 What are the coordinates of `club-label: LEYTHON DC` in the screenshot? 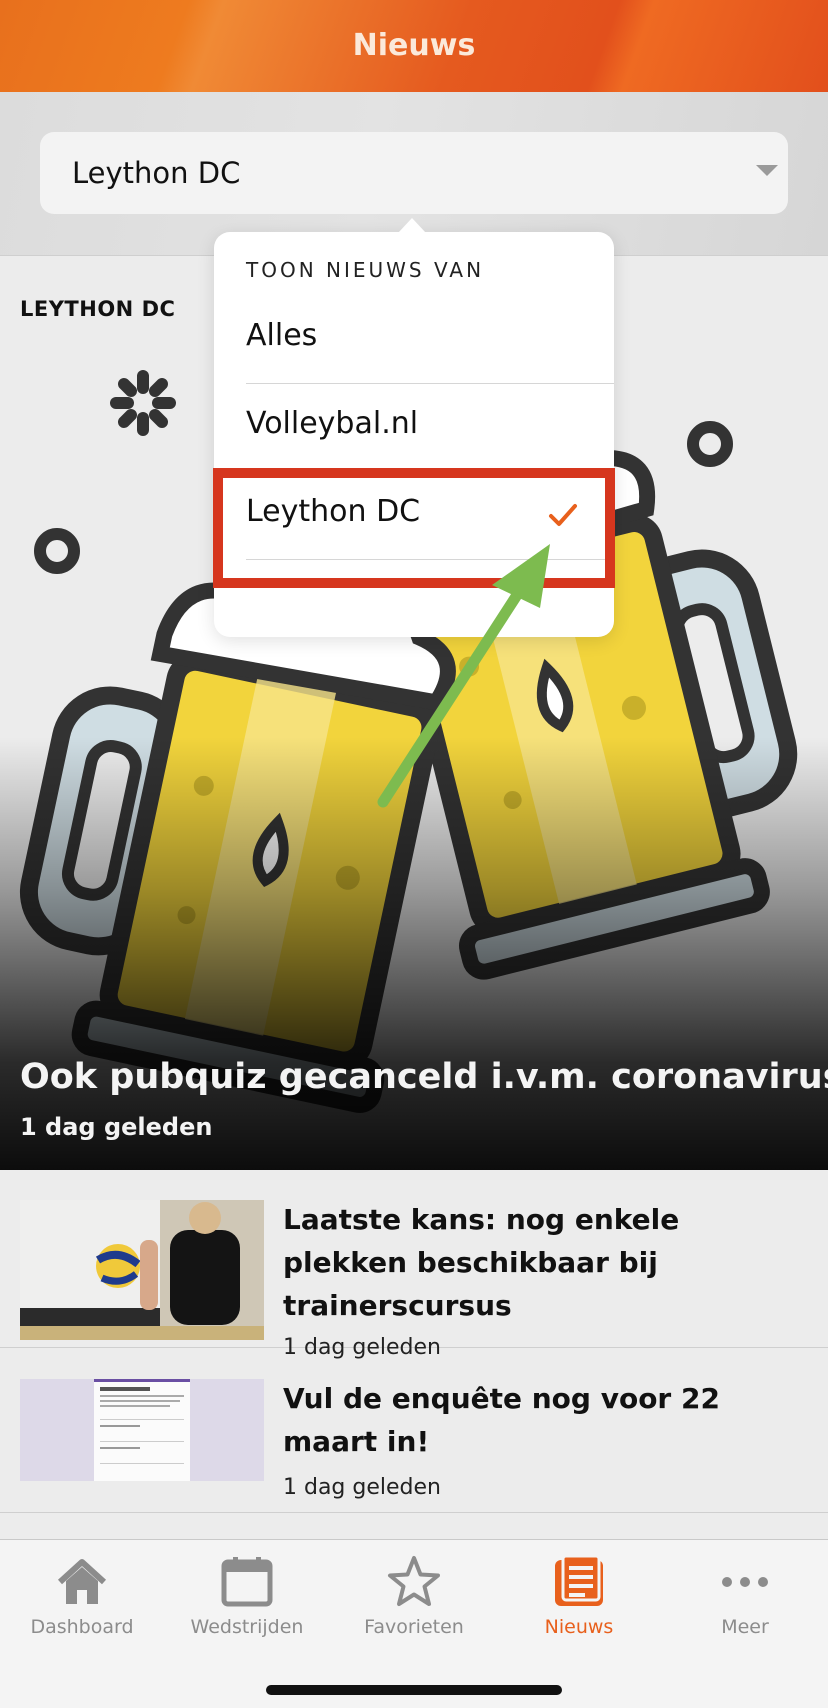 It's located at (98, 309).